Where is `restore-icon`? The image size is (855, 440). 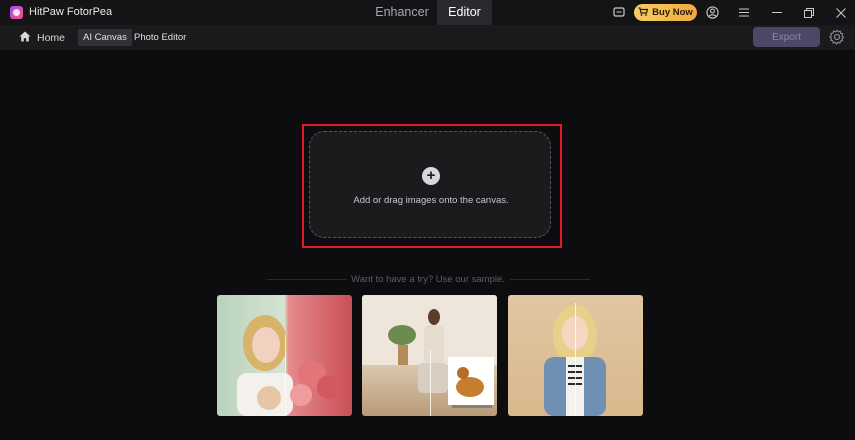 restore-icon is located at coordinates (809, 12).